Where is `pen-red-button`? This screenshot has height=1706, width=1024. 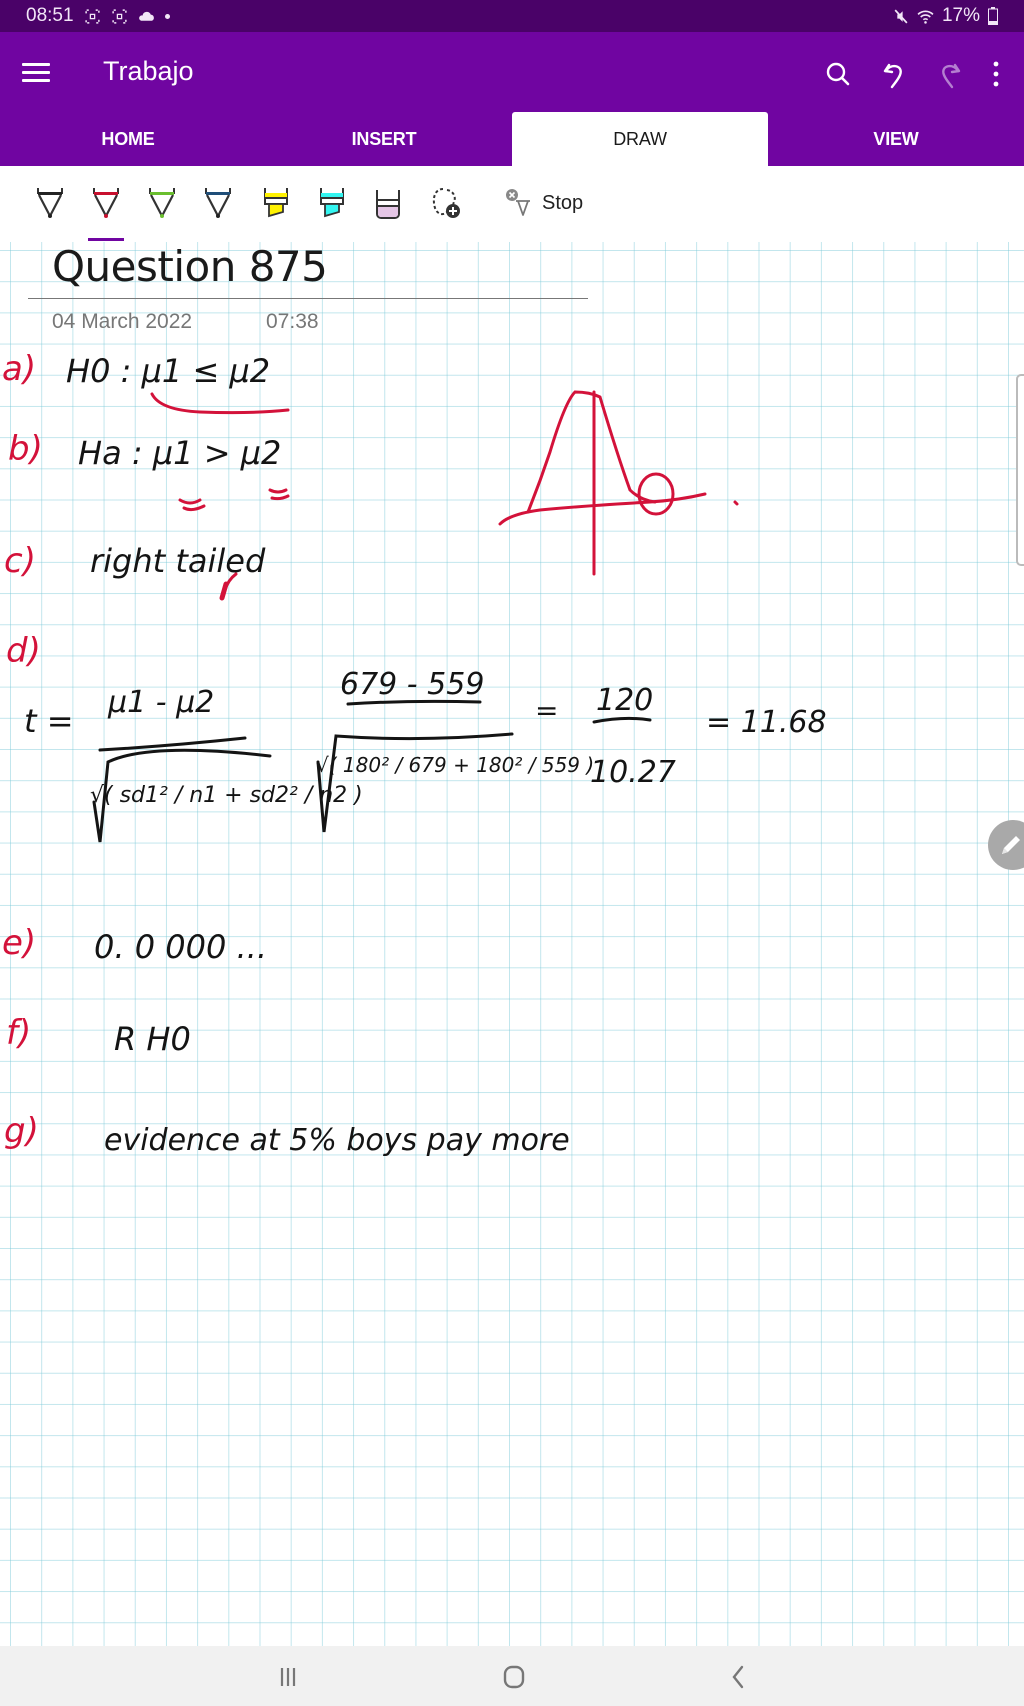 pen-red-button is located at coordinates (106, 212).